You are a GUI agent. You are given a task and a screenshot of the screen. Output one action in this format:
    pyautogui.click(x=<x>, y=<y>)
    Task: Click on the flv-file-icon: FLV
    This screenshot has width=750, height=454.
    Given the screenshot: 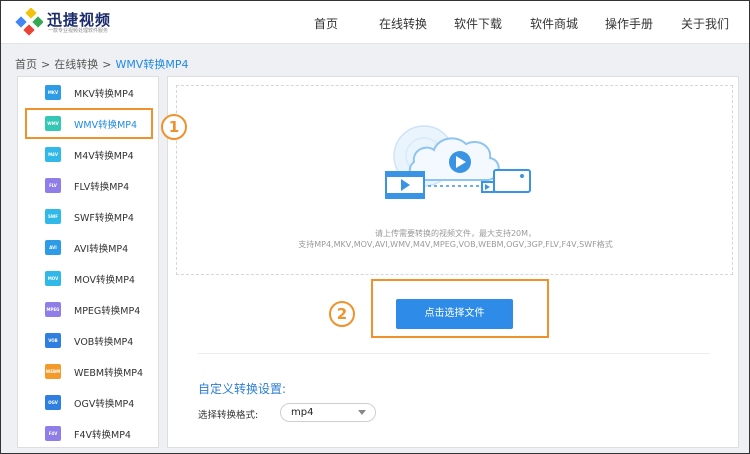 What is the action you would take?
    pyautogui.click(x=53, y=185)
    